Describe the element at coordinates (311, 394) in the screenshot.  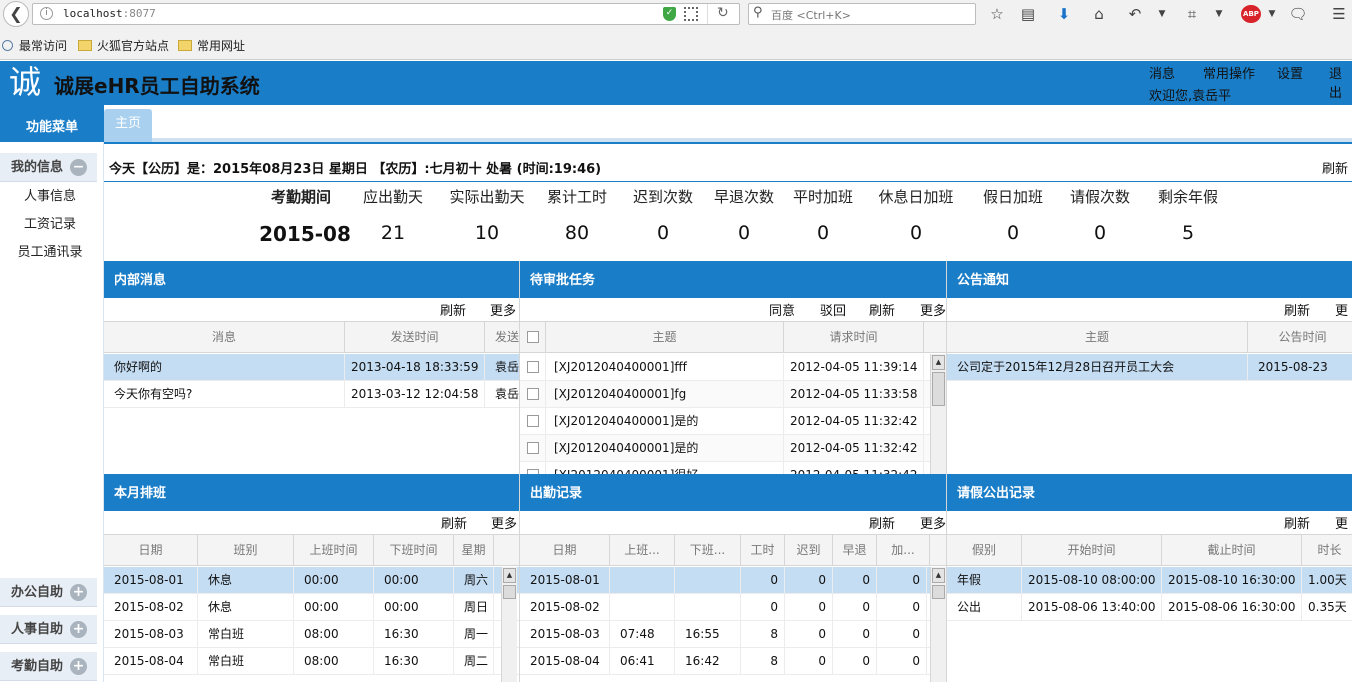
I see `table-row: 今天你有空吗? 2013-03-12 12:04:58 袁岳` at that location.